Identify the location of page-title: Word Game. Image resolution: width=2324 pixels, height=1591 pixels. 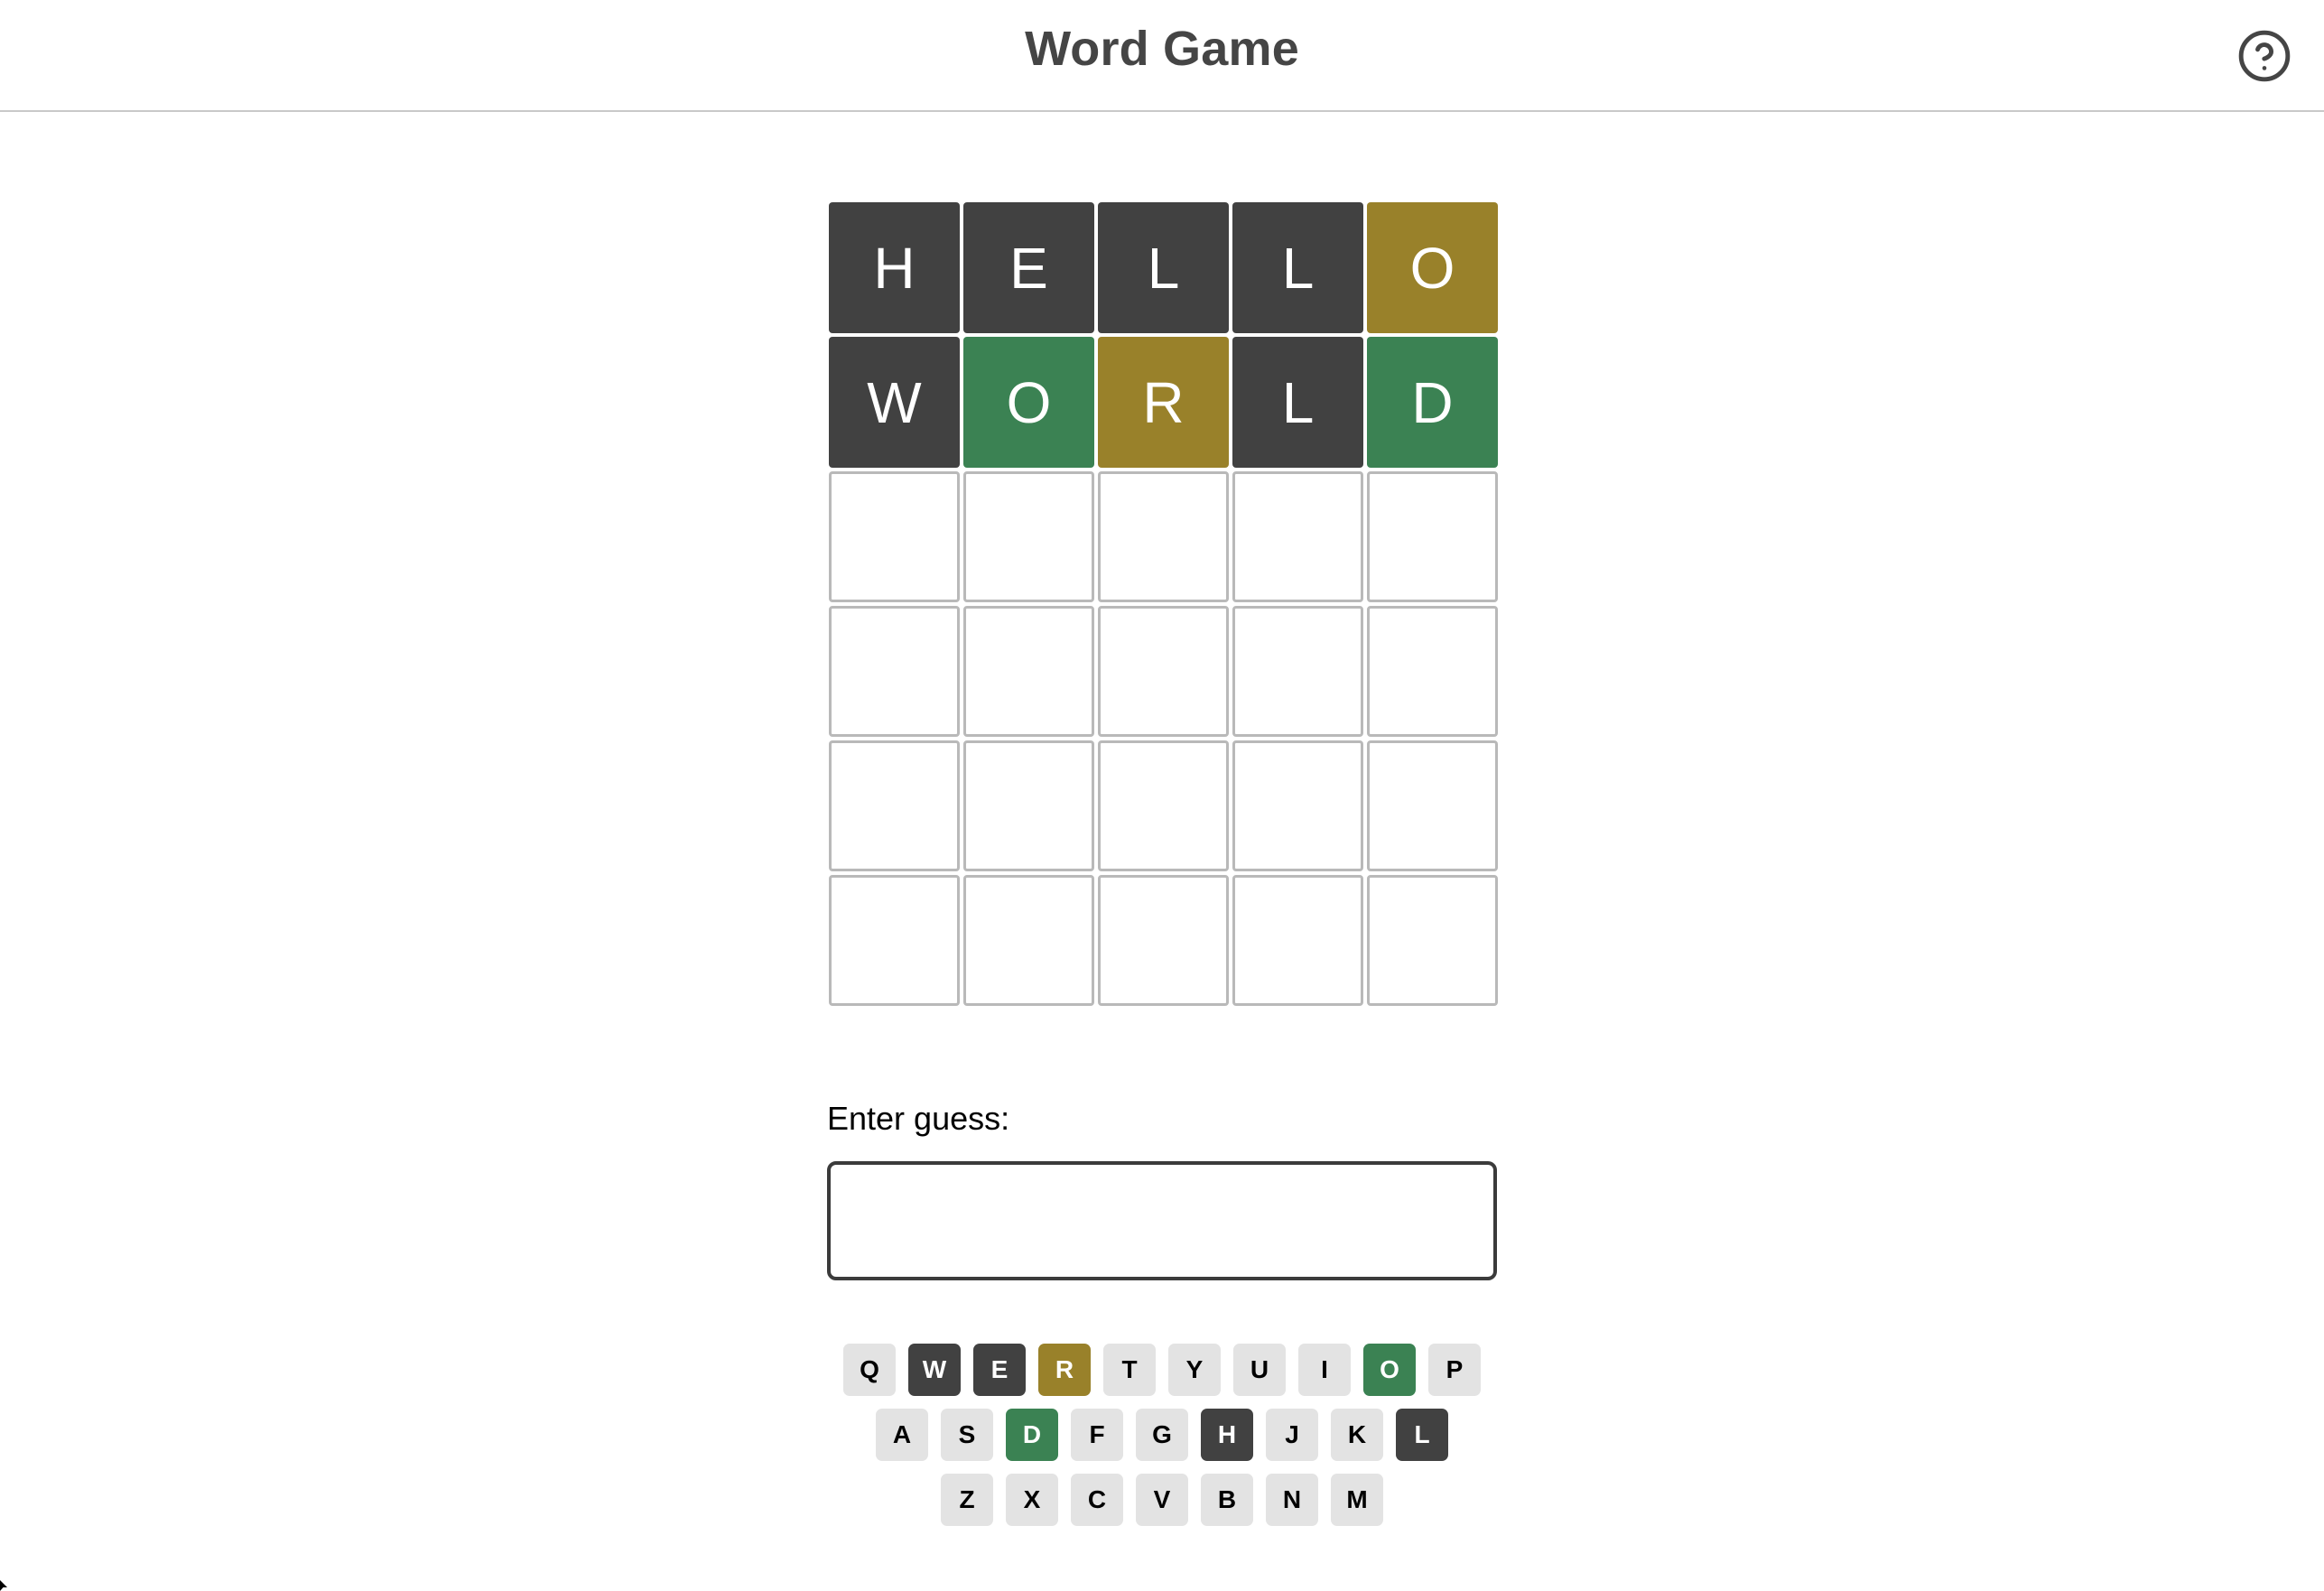
(1162, 49).